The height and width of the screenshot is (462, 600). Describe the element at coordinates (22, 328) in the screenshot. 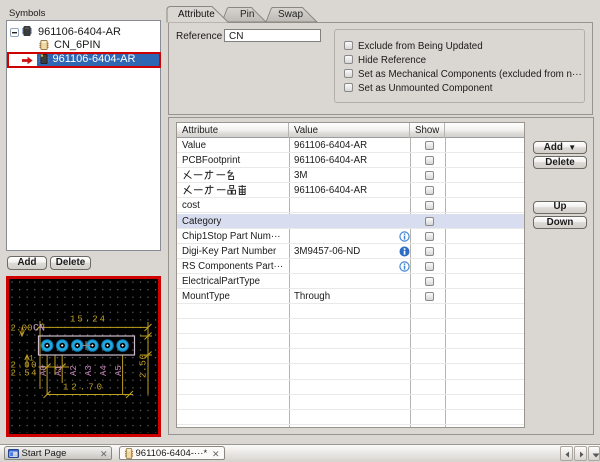

I see `svg-text: 2.00` at that location.